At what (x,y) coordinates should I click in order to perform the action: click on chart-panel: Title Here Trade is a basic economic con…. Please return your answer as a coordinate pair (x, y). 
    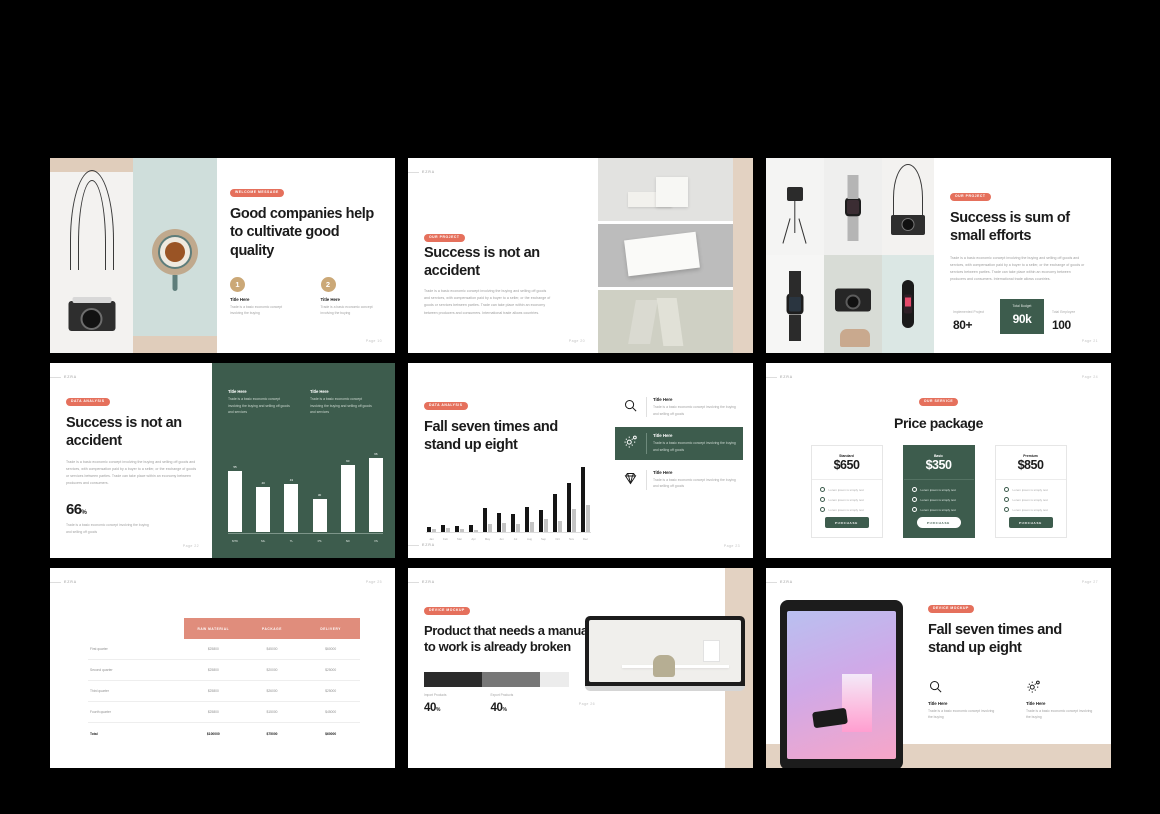
    Looking at the image, I should click on (303, 460).